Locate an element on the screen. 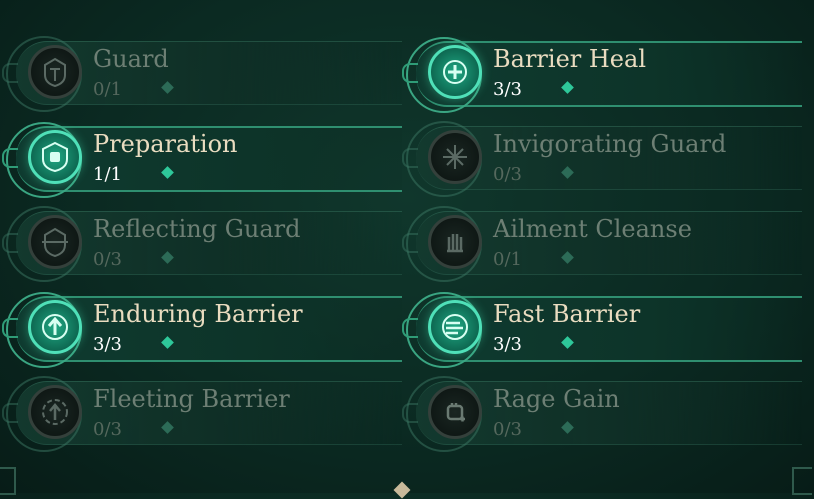 This screenshot has width=814, height=499. skill-name: Invigorating Guard is located at coordinates (610, 144).